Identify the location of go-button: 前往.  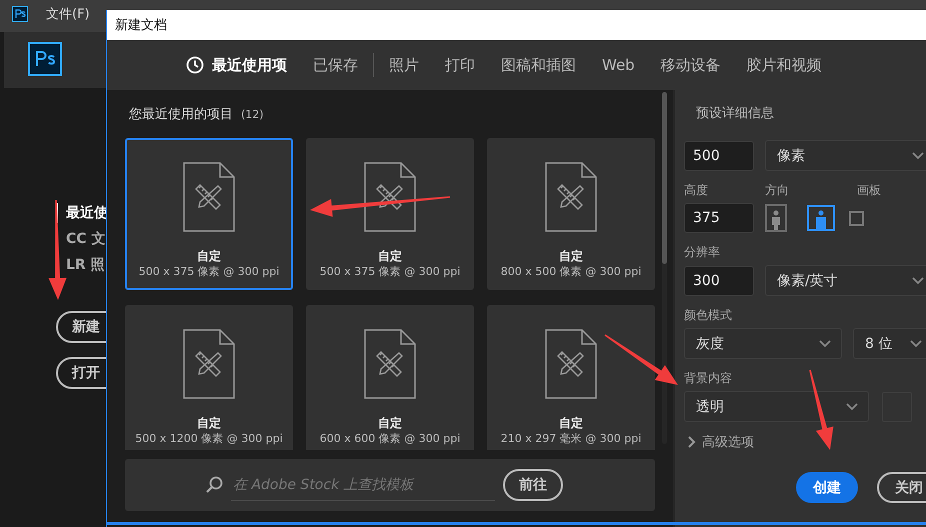
(533, 485).